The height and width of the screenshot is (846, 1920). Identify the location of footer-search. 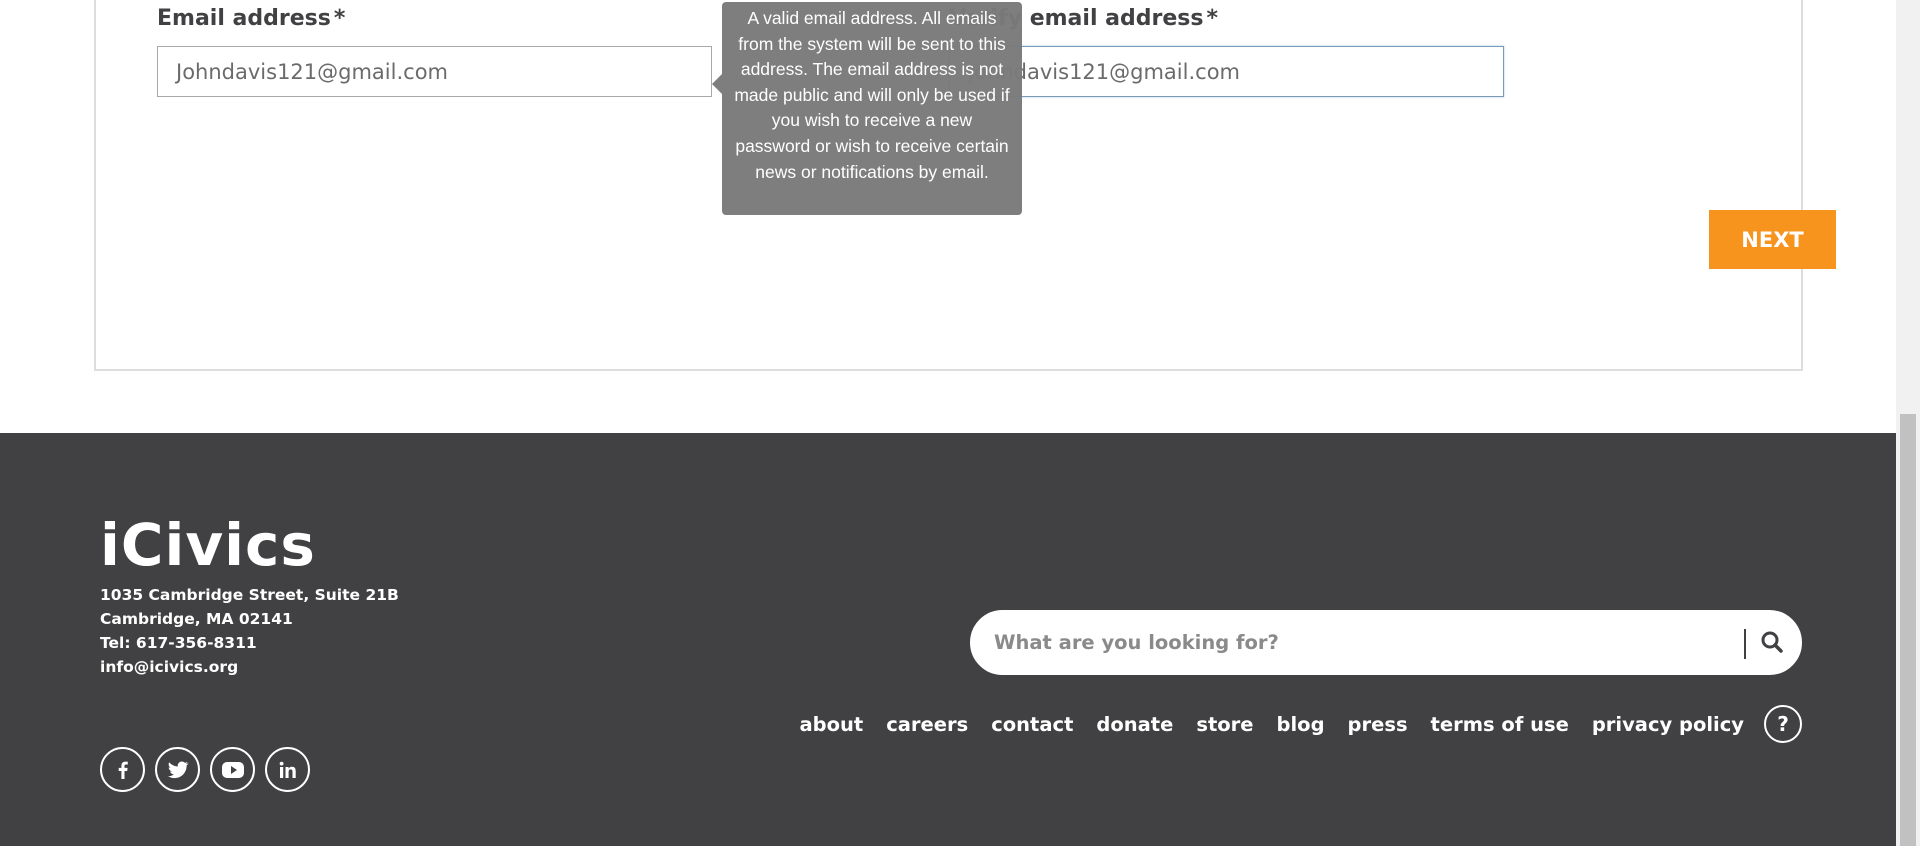
(1386, 642).